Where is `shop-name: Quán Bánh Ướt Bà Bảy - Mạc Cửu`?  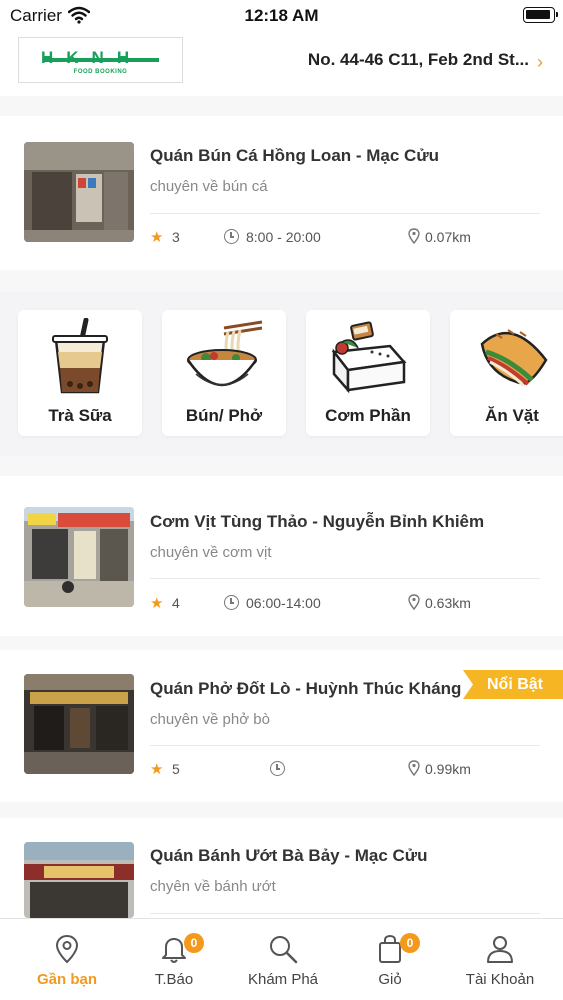 shop-name: Quán Bánh Ướt Bà Bảy - Mạc Cửu is located at coordinates (352, 856).